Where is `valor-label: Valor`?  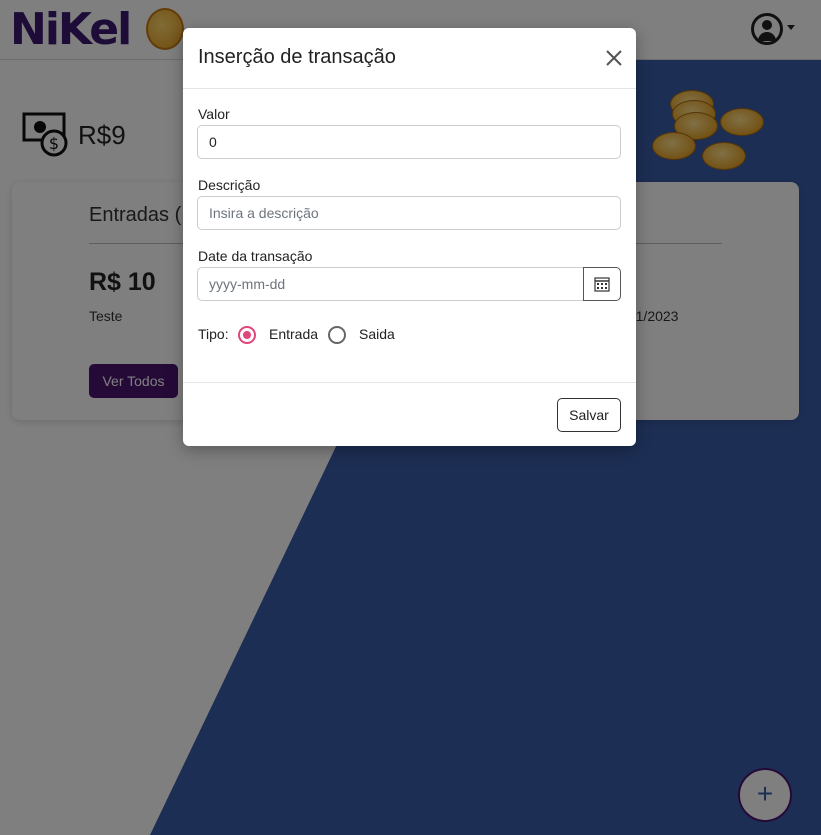
valor-label: Valor is located at coordinates (214, 114).